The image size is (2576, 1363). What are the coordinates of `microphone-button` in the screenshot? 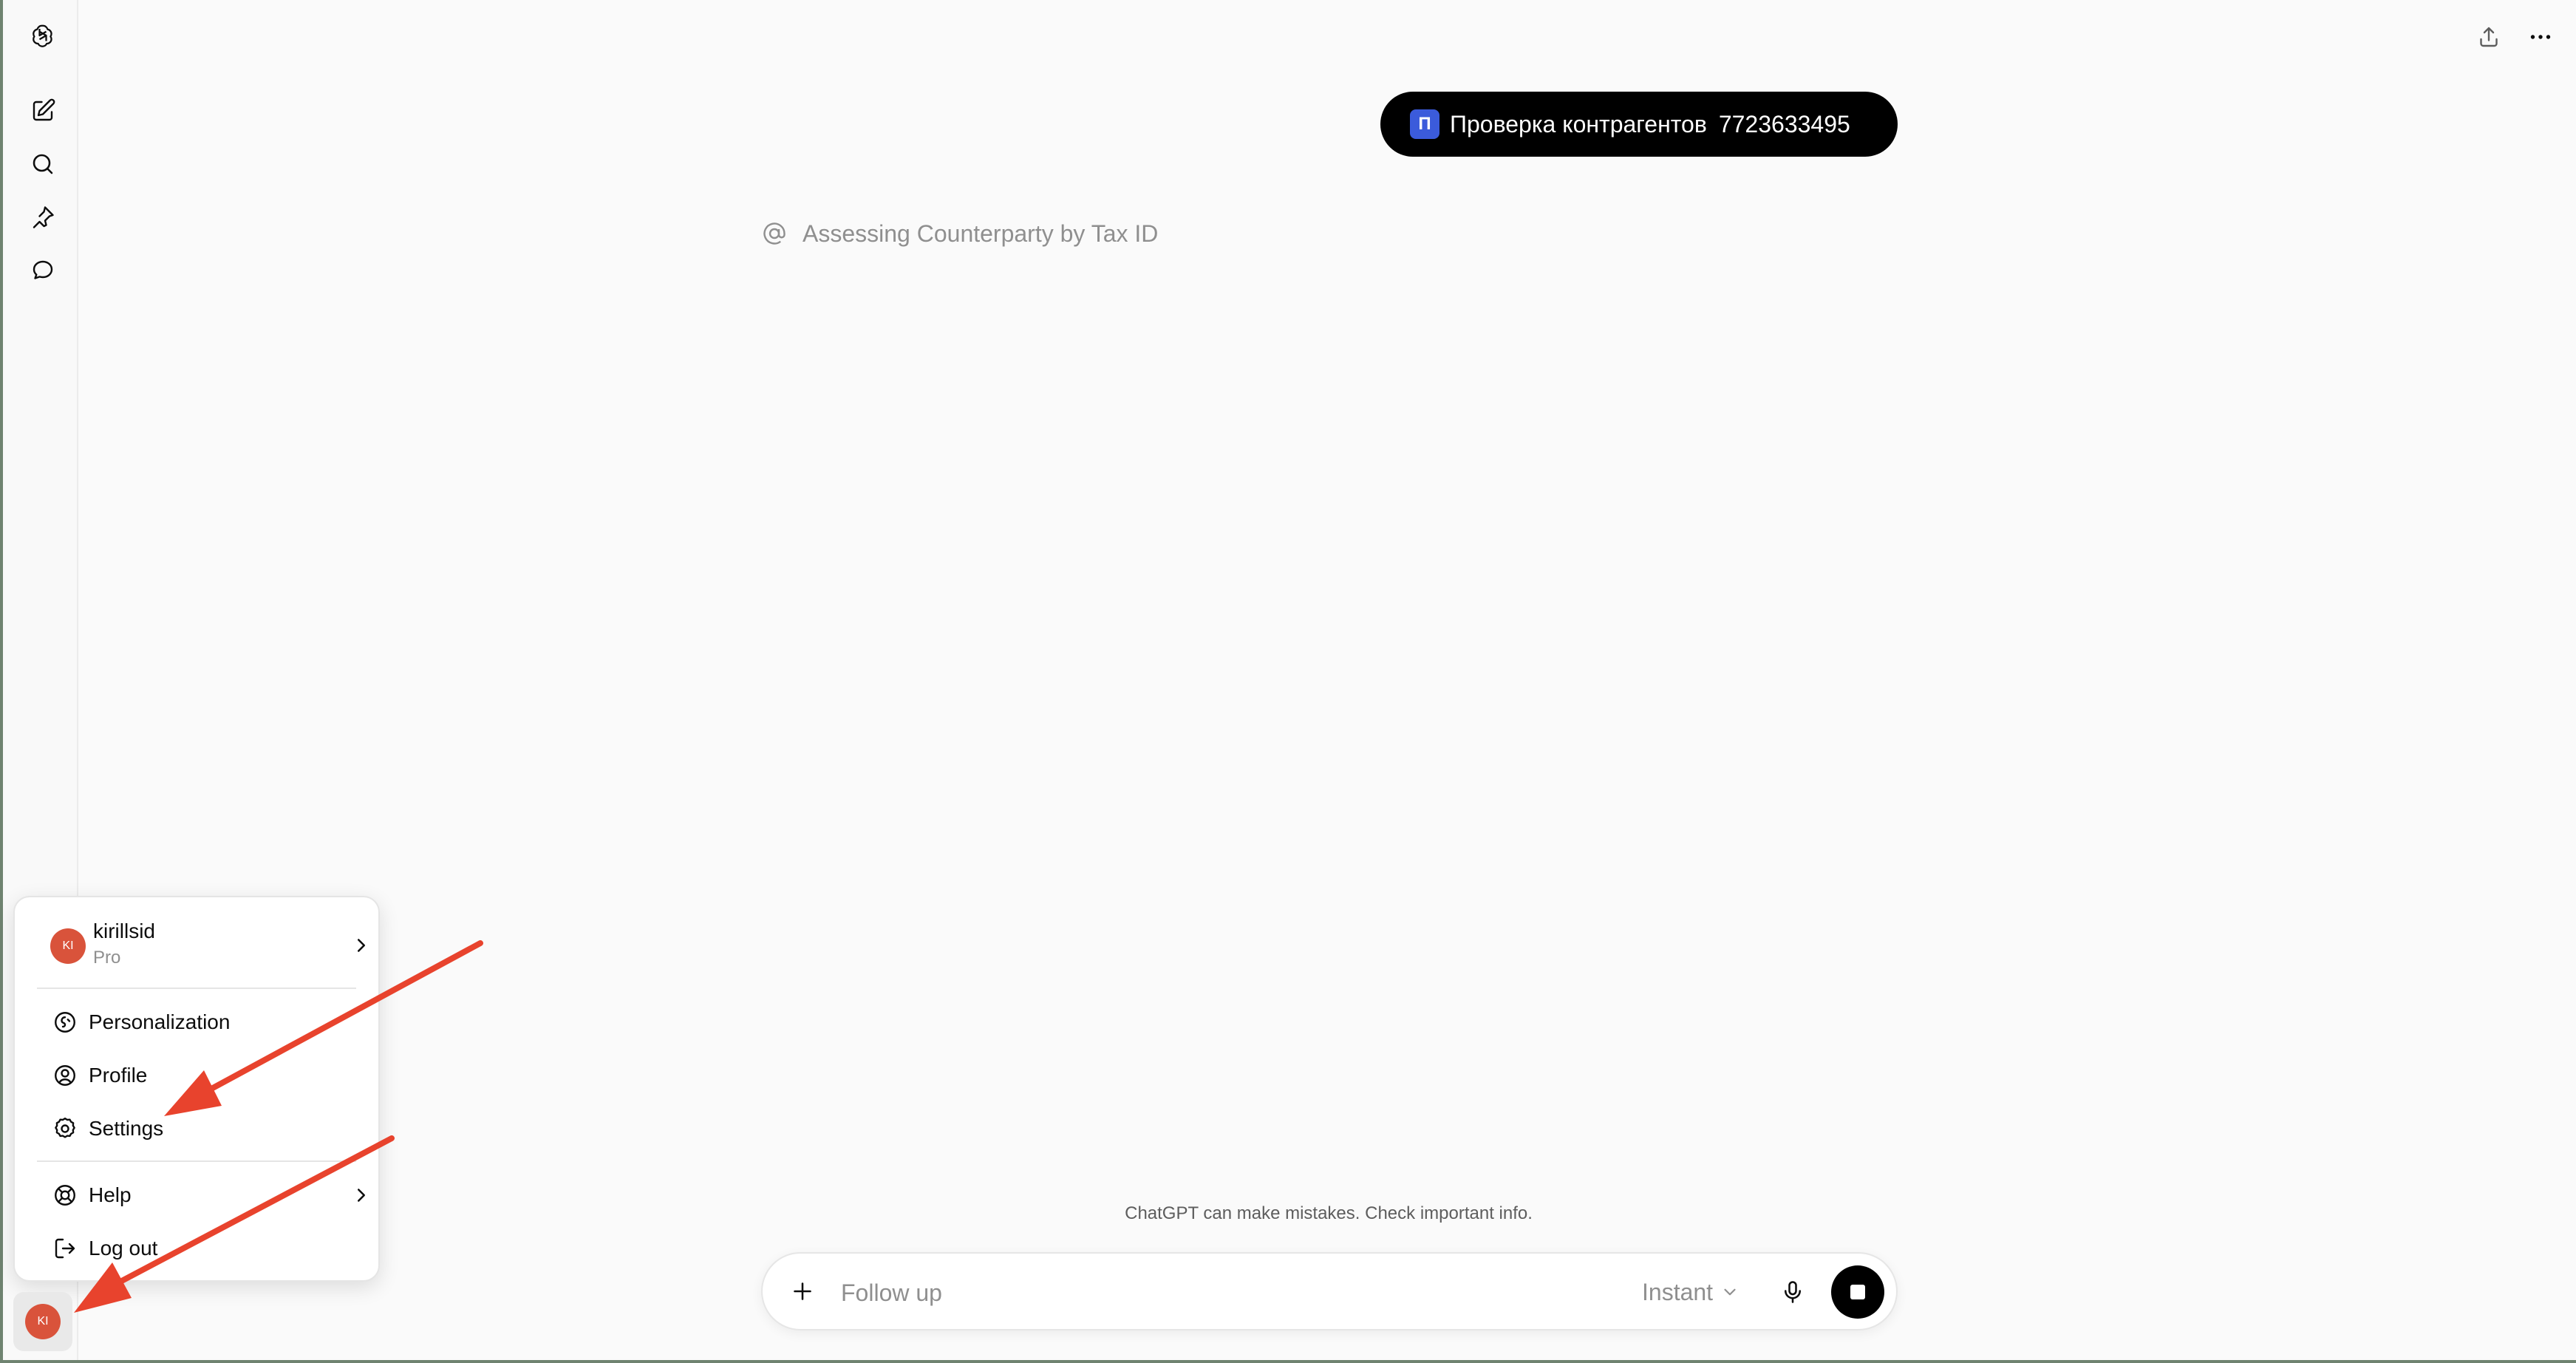 It's located at (1792, 1292).